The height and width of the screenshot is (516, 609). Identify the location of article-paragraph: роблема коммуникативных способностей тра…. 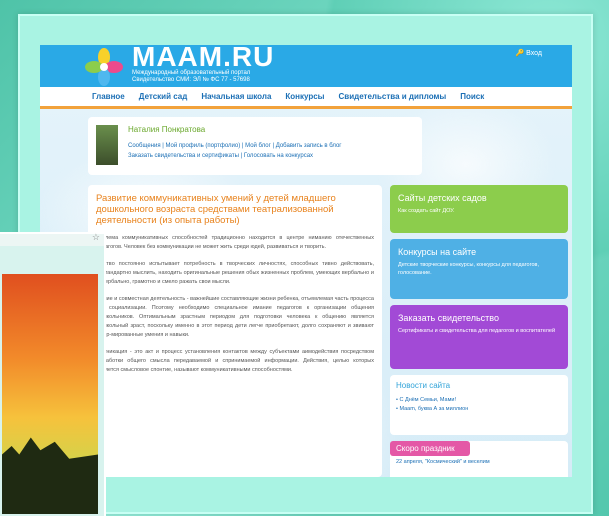
(235, 242).